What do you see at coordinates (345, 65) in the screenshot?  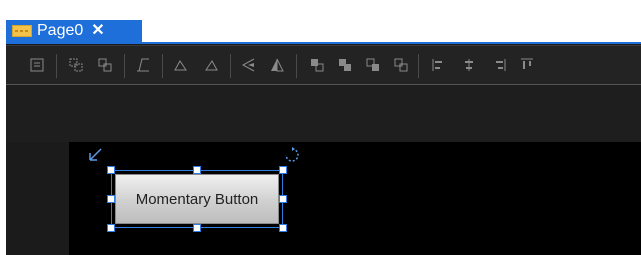 I see `send-back-icon` at bounding box center [345, 65].